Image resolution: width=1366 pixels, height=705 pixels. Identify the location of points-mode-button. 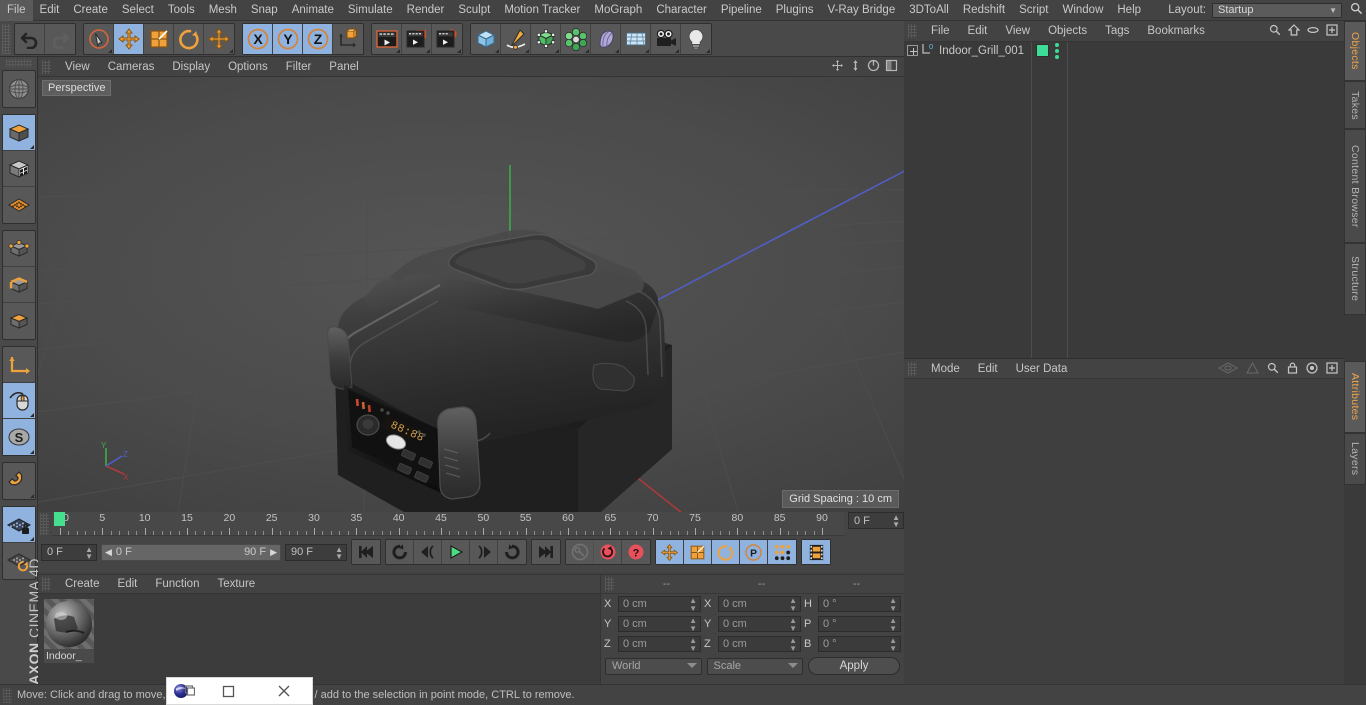
(18, 249).